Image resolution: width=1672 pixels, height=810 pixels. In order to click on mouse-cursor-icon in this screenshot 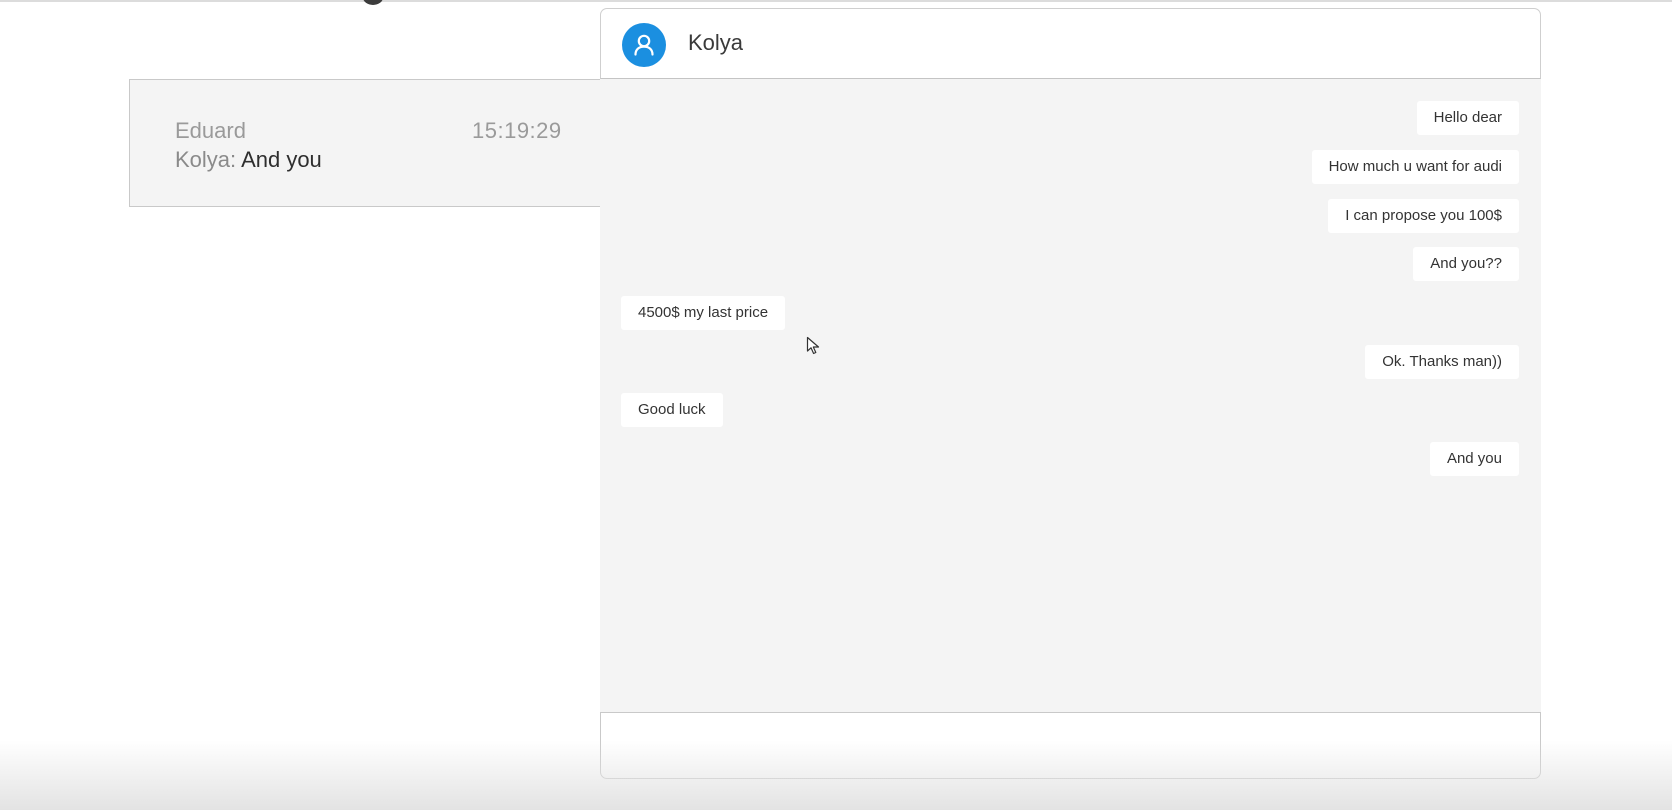, I will do `click(813, 345)`.